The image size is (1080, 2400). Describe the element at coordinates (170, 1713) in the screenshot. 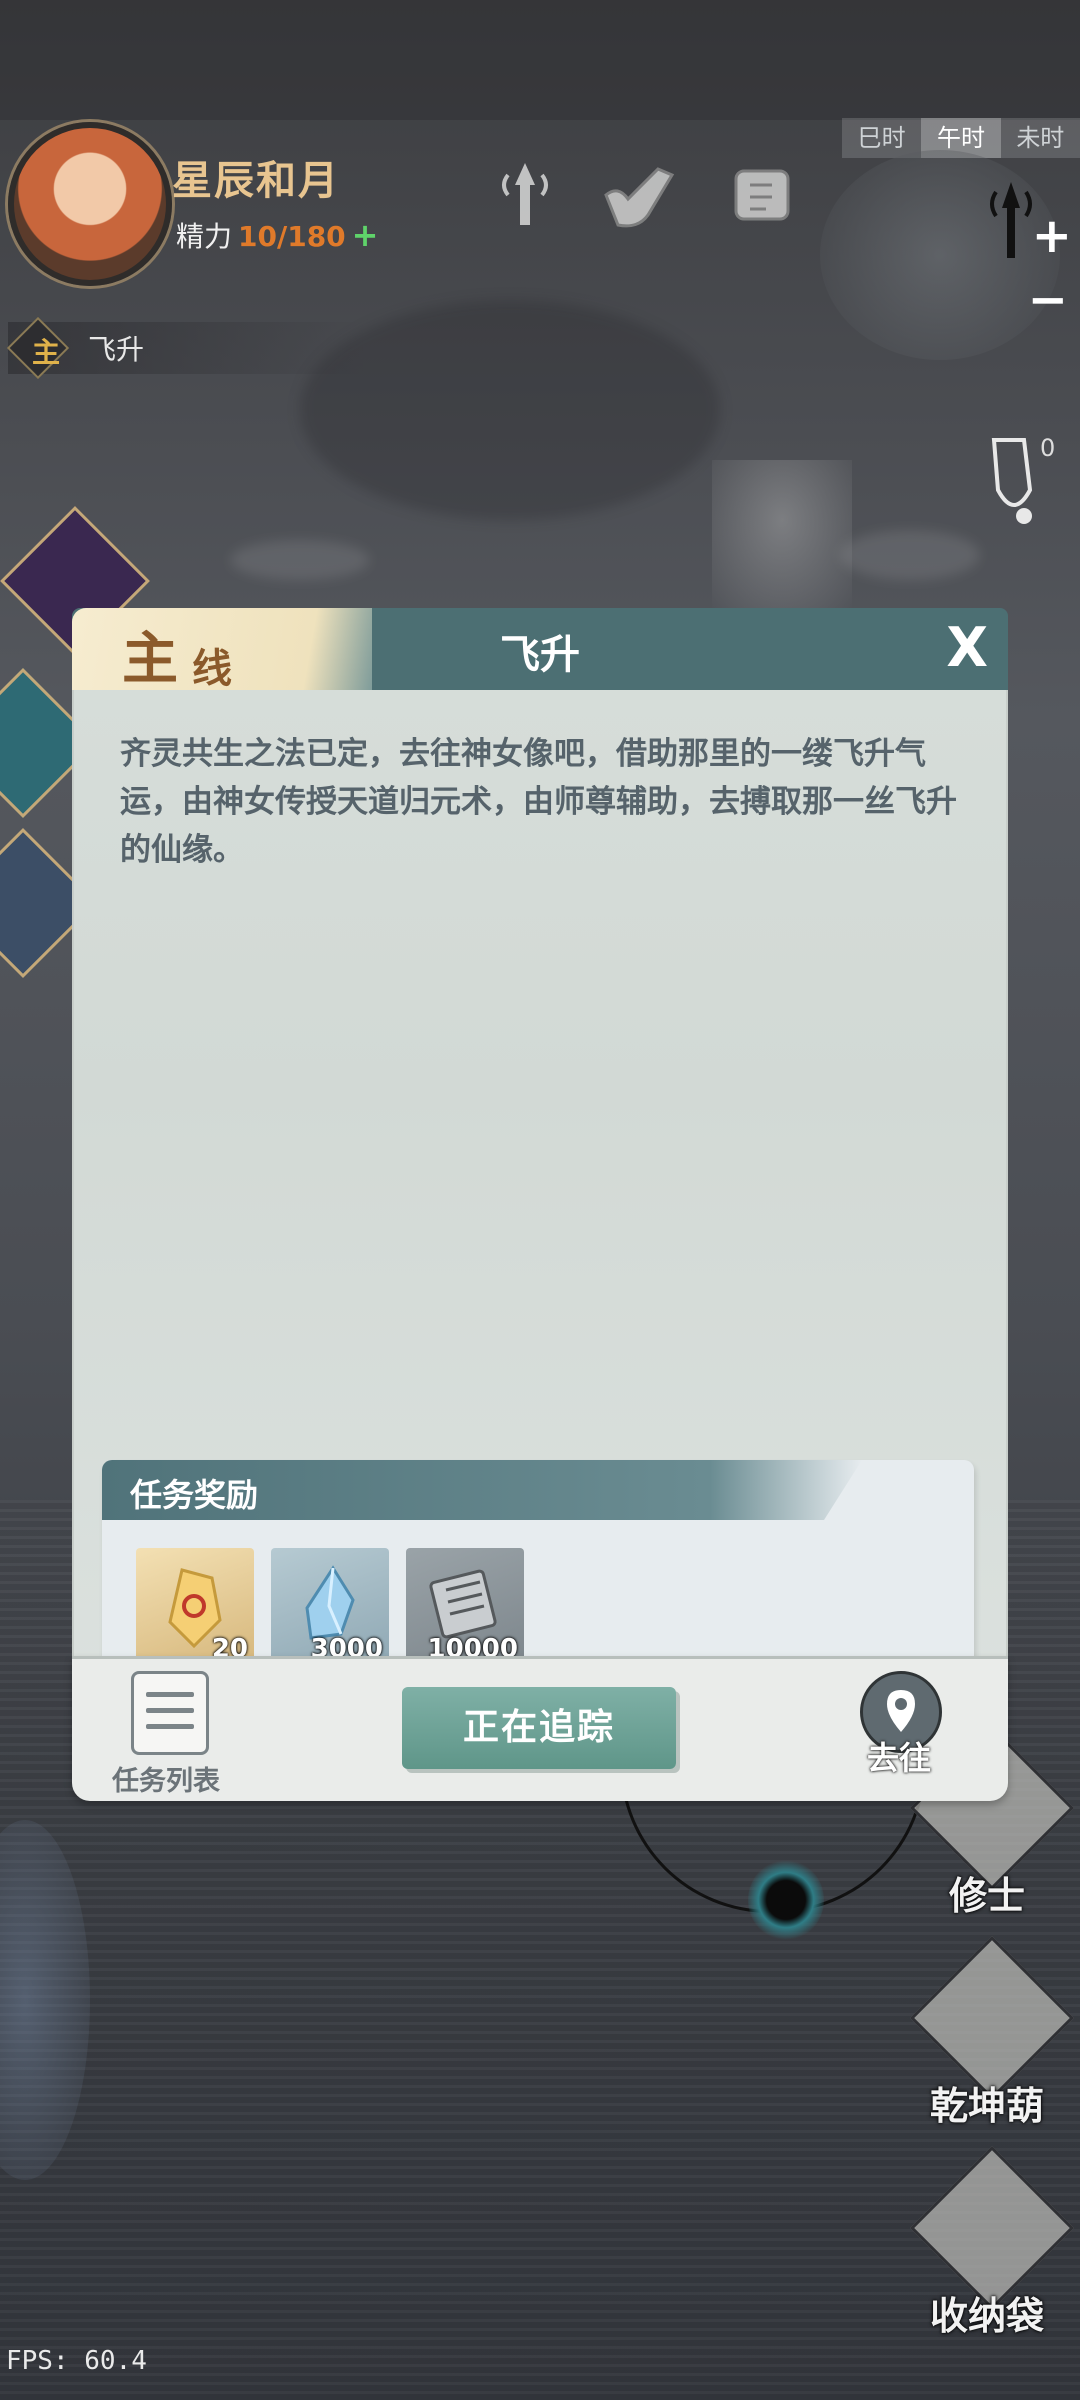

I see `document-list-icon` at that location.